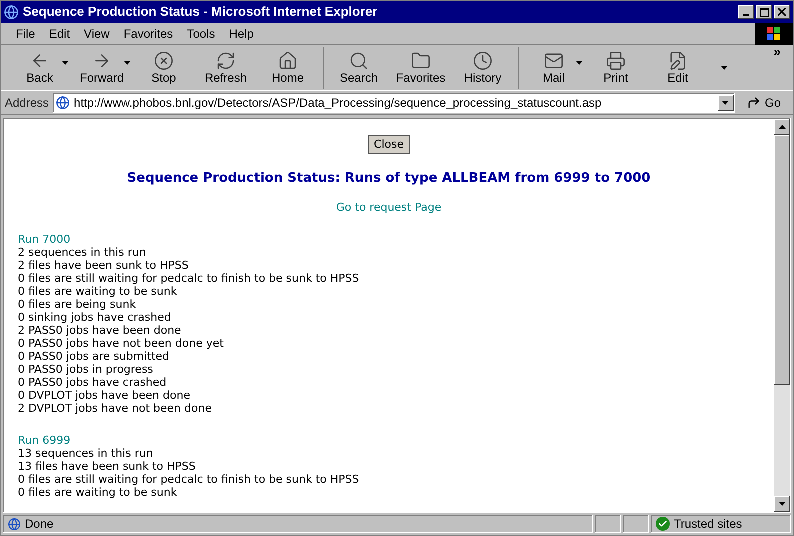 This screenshot has height=536, width=794. I want to click on toolbar-button: Mail, so click(554, 67).